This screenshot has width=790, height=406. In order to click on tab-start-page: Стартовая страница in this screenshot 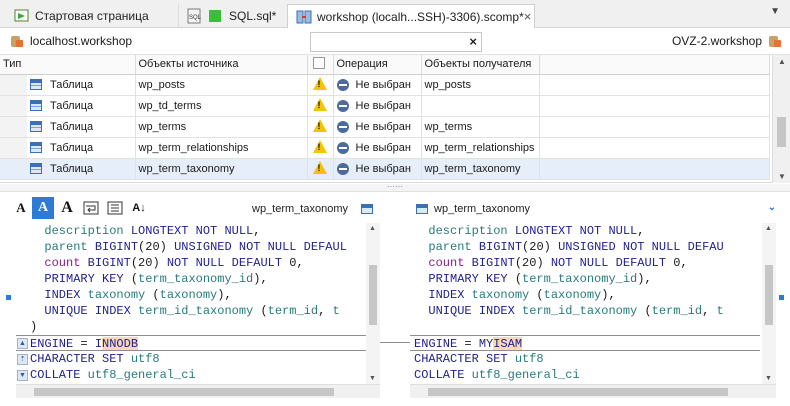, I will do `click(92, 16)`.